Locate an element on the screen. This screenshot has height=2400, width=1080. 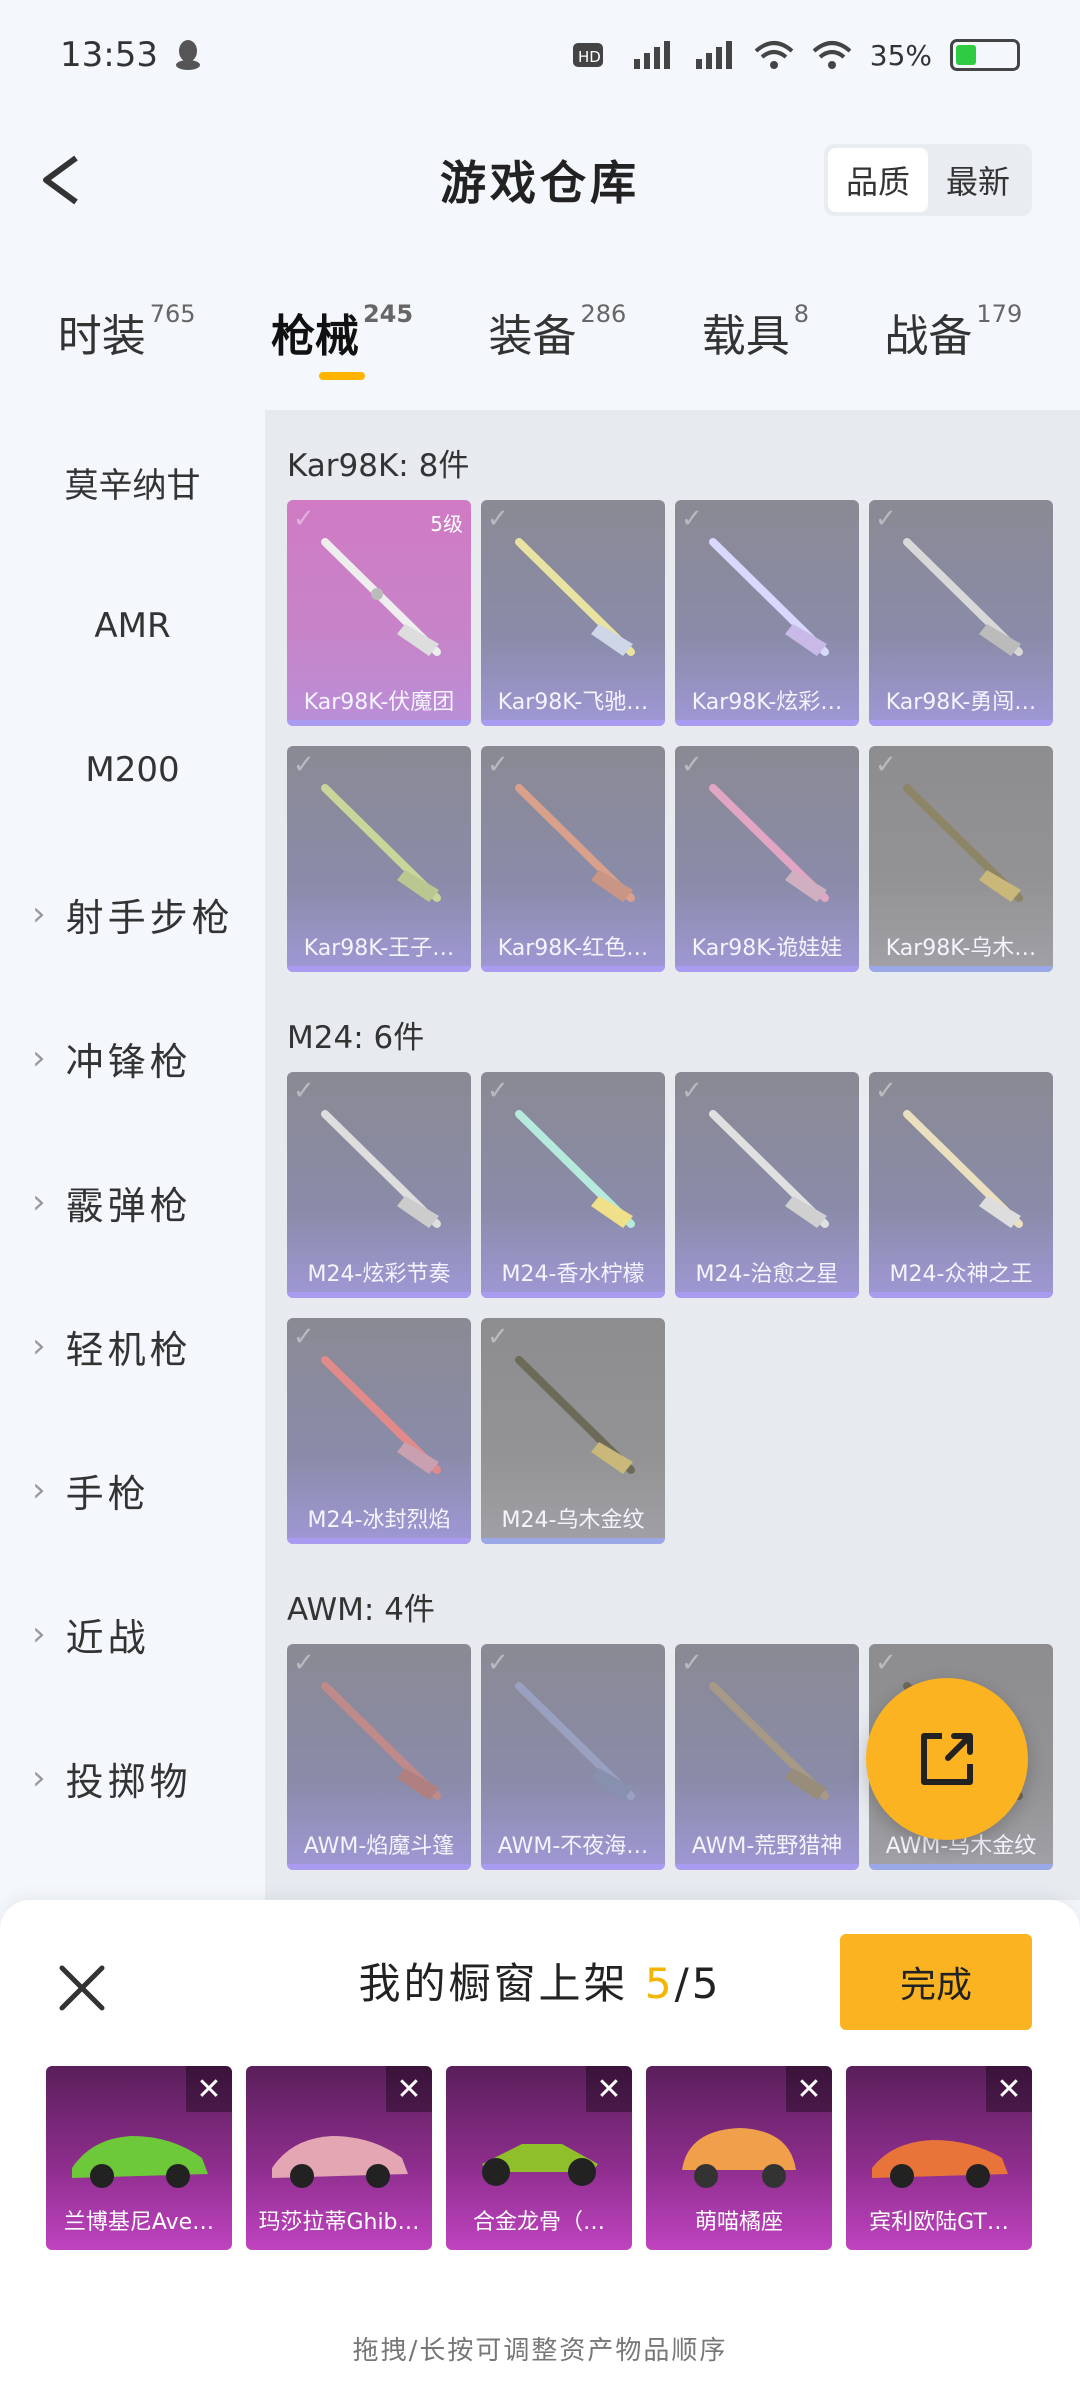
sidebar-item-dmr: › 射手步枪 is located at coordinates (132, 914).